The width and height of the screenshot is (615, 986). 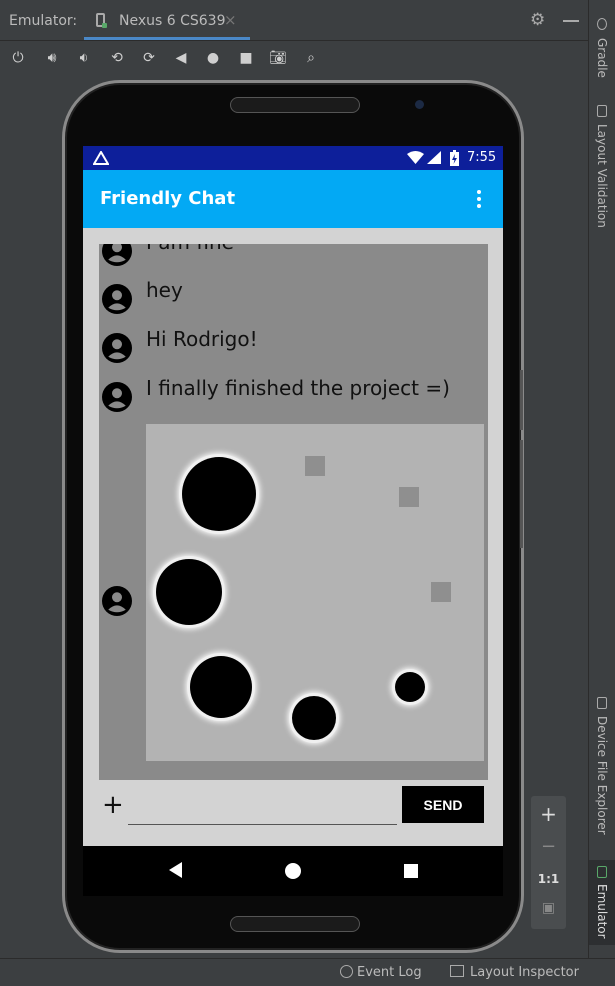 I want to click on signal-icon, so click(x=434, y=157).